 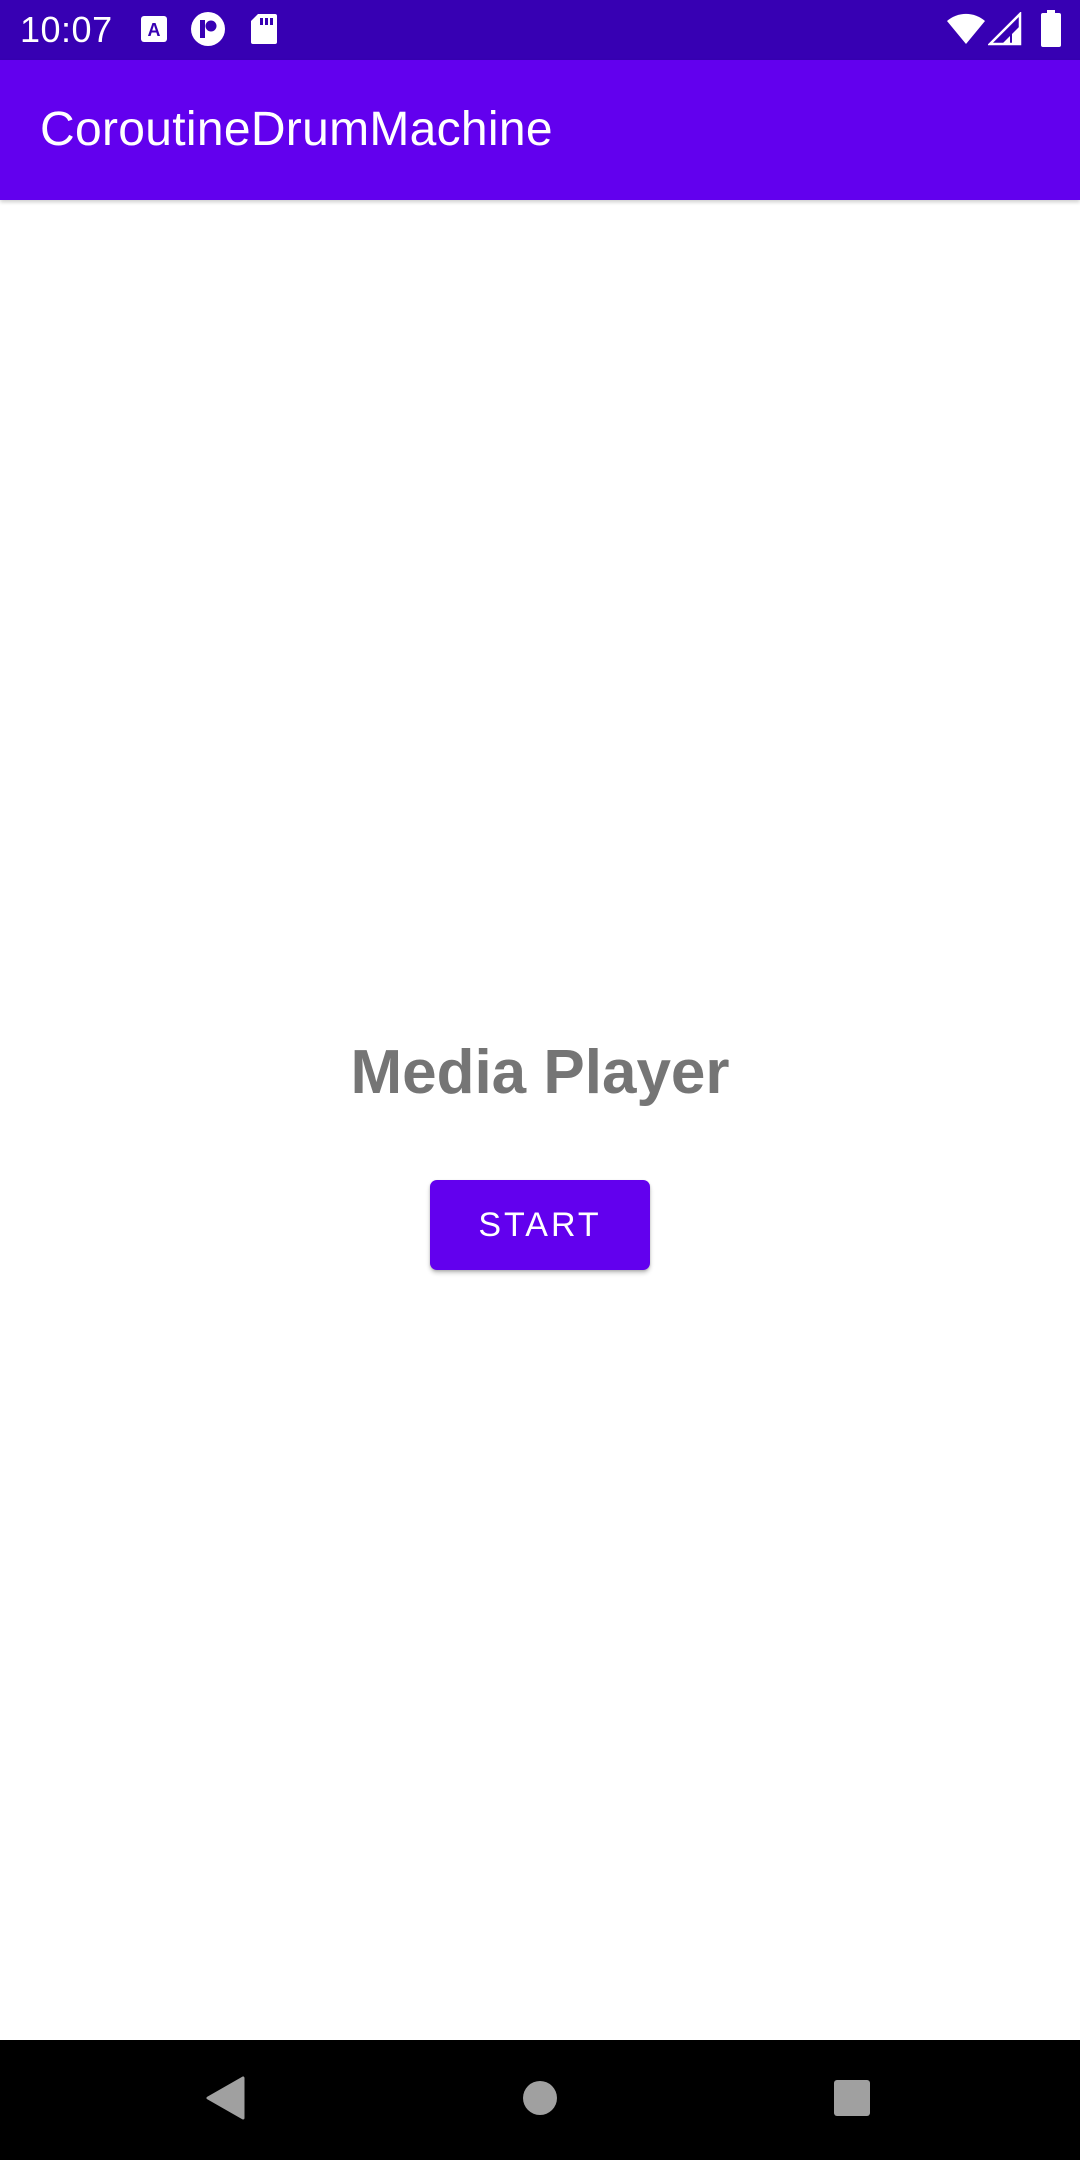 I want to click on back-button, so click(x=226, y=2100).